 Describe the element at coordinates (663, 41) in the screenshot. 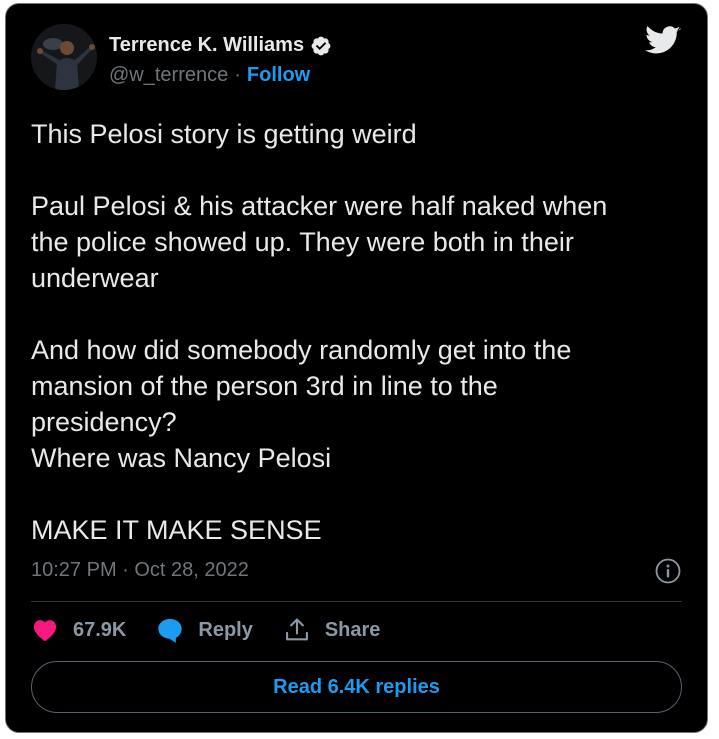

I see `twitter-bird-icon` at that location.